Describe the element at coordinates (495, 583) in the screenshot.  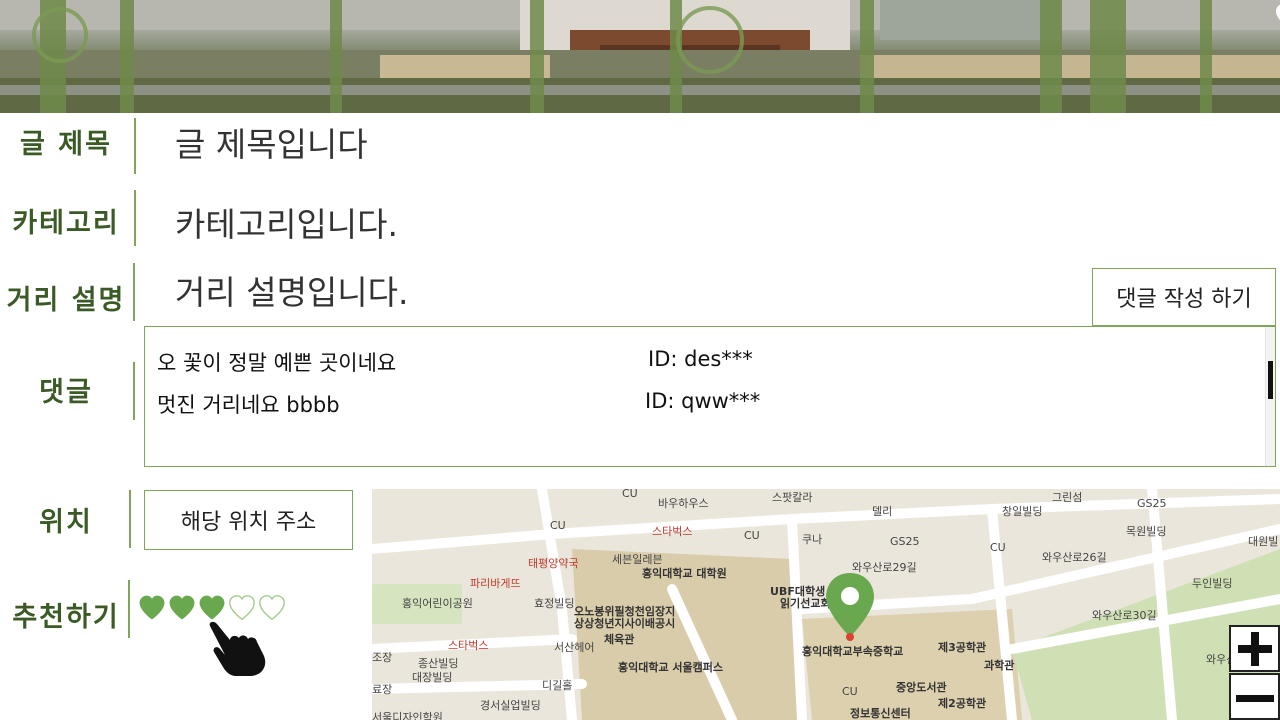
I see `map-place-label: 파리바게뜨` at that location.